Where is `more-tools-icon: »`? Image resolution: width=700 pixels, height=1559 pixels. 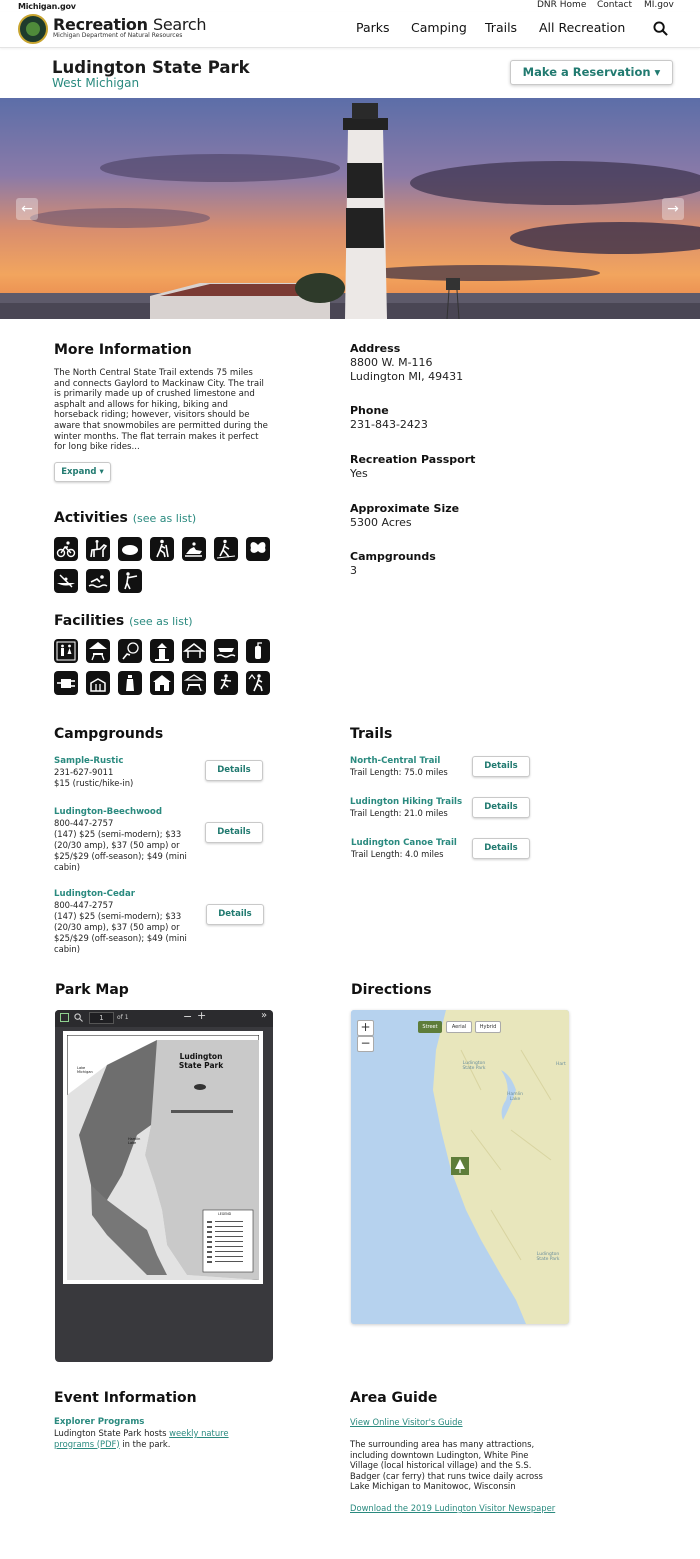 more-tools-icon: » is located at coordinates (264, 1015).